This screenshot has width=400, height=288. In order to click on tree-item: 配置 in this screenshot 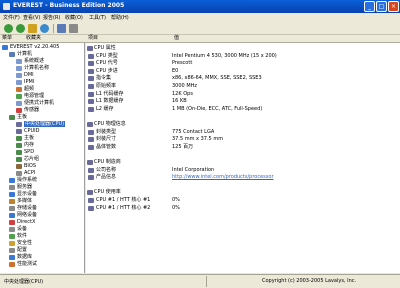, I will do `click(18, 250)`.